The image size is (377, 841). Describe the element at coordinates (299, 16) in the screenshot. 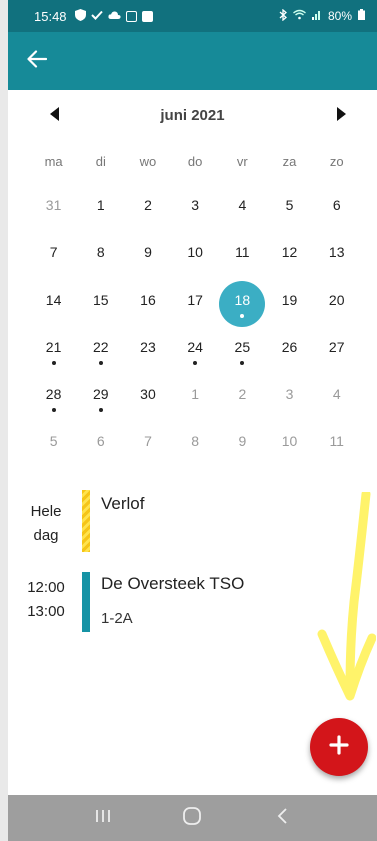

I see `wifi-icon` at that location.